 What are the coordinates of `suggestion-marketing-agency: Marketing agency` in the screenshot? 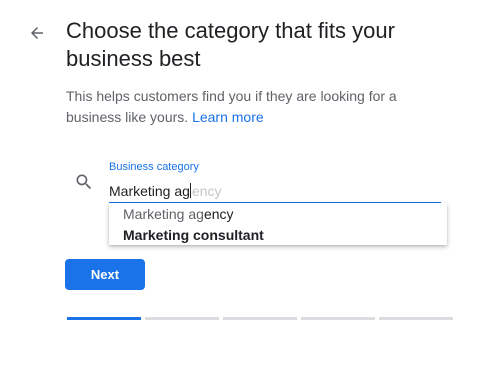 It's located at (178, 214).